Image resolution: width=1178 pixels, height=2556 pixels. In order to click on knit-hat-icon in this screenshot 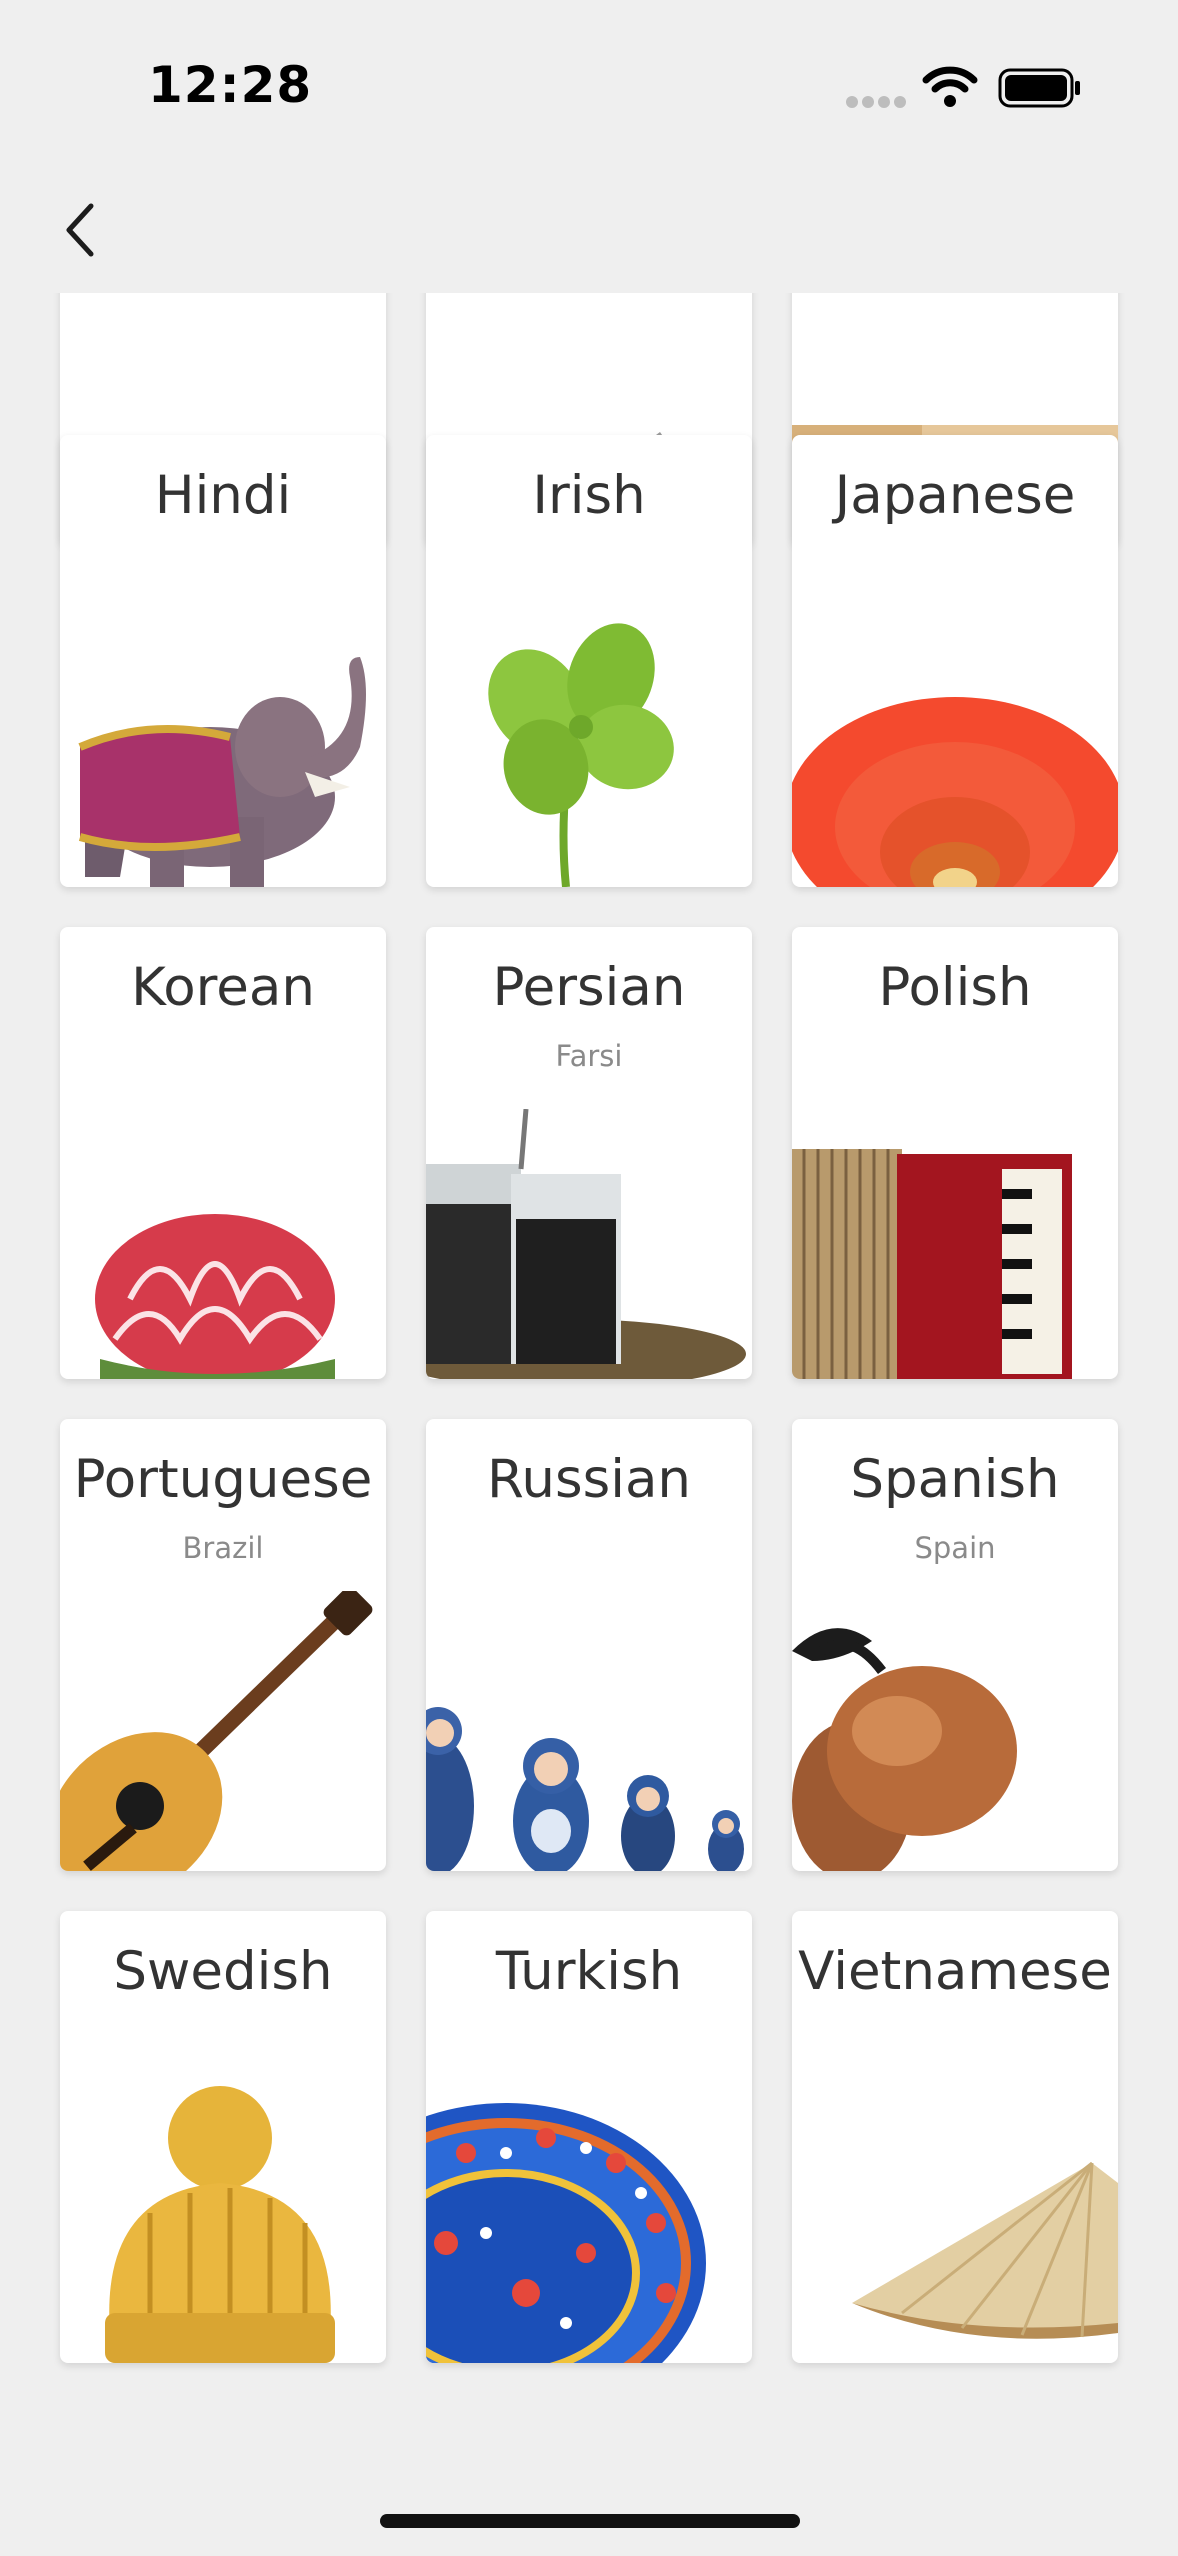, I will do `click(220, 2224)`.